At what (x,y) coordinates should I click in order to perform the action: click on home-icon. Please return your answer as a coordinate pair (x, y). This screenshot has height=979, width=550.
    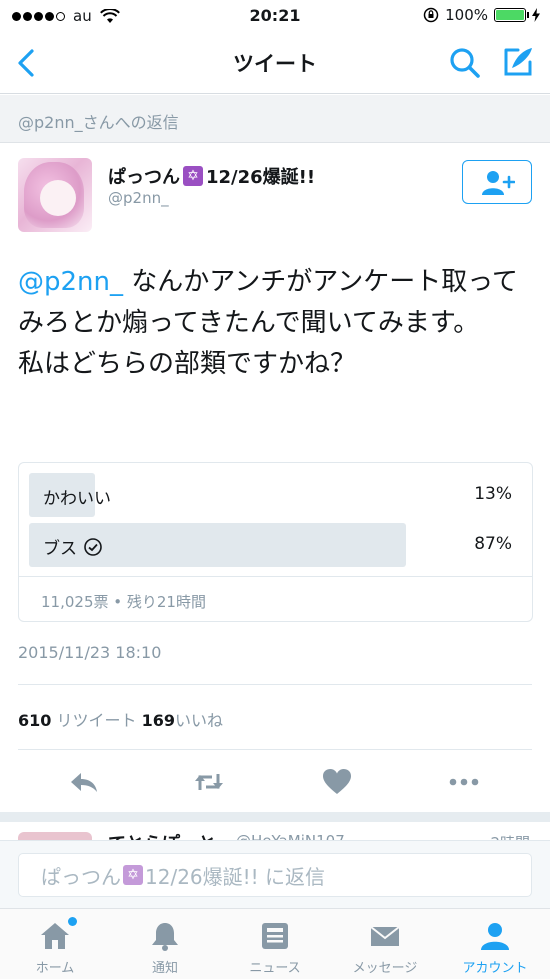
    Looking at the image, I should click on (55, 936).